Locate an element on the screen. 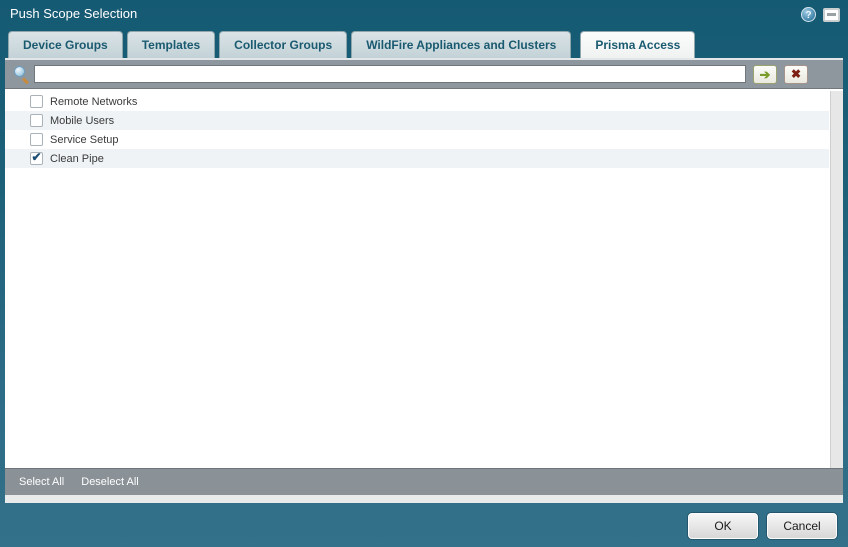  list-item-mobile-users: ✔ Mobile Users is located at coordinates (417, 120).